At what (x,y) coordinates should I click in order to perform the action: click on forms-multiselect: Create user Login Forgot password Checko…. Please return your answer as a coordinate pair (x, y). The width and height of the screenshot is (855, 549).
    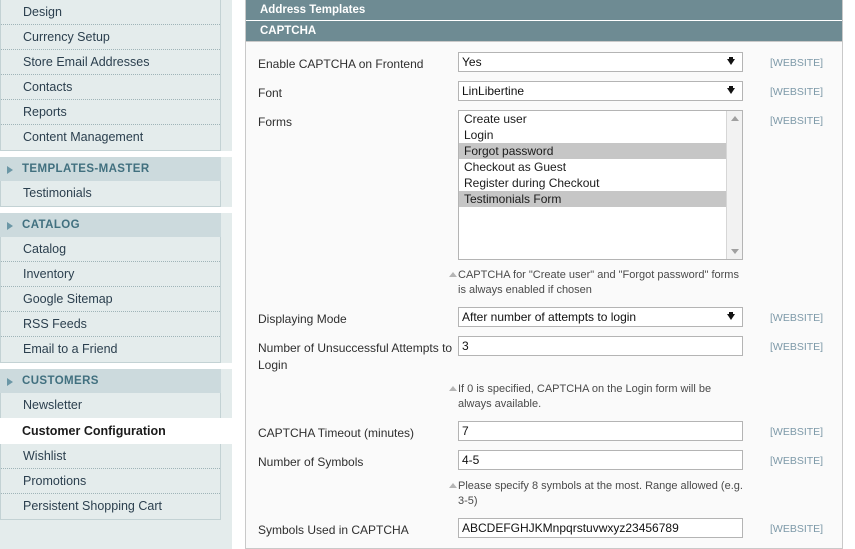
    Looking at the image, I should click on (600, 185).